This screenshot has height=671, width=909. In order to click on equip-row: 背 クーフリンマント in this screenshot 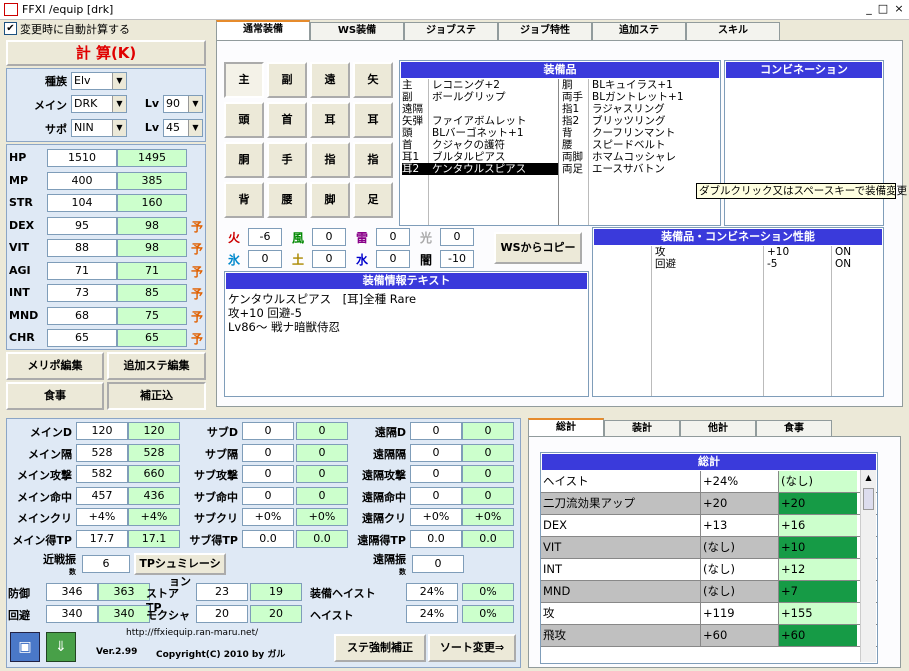, I will do `click(640, 133)`.